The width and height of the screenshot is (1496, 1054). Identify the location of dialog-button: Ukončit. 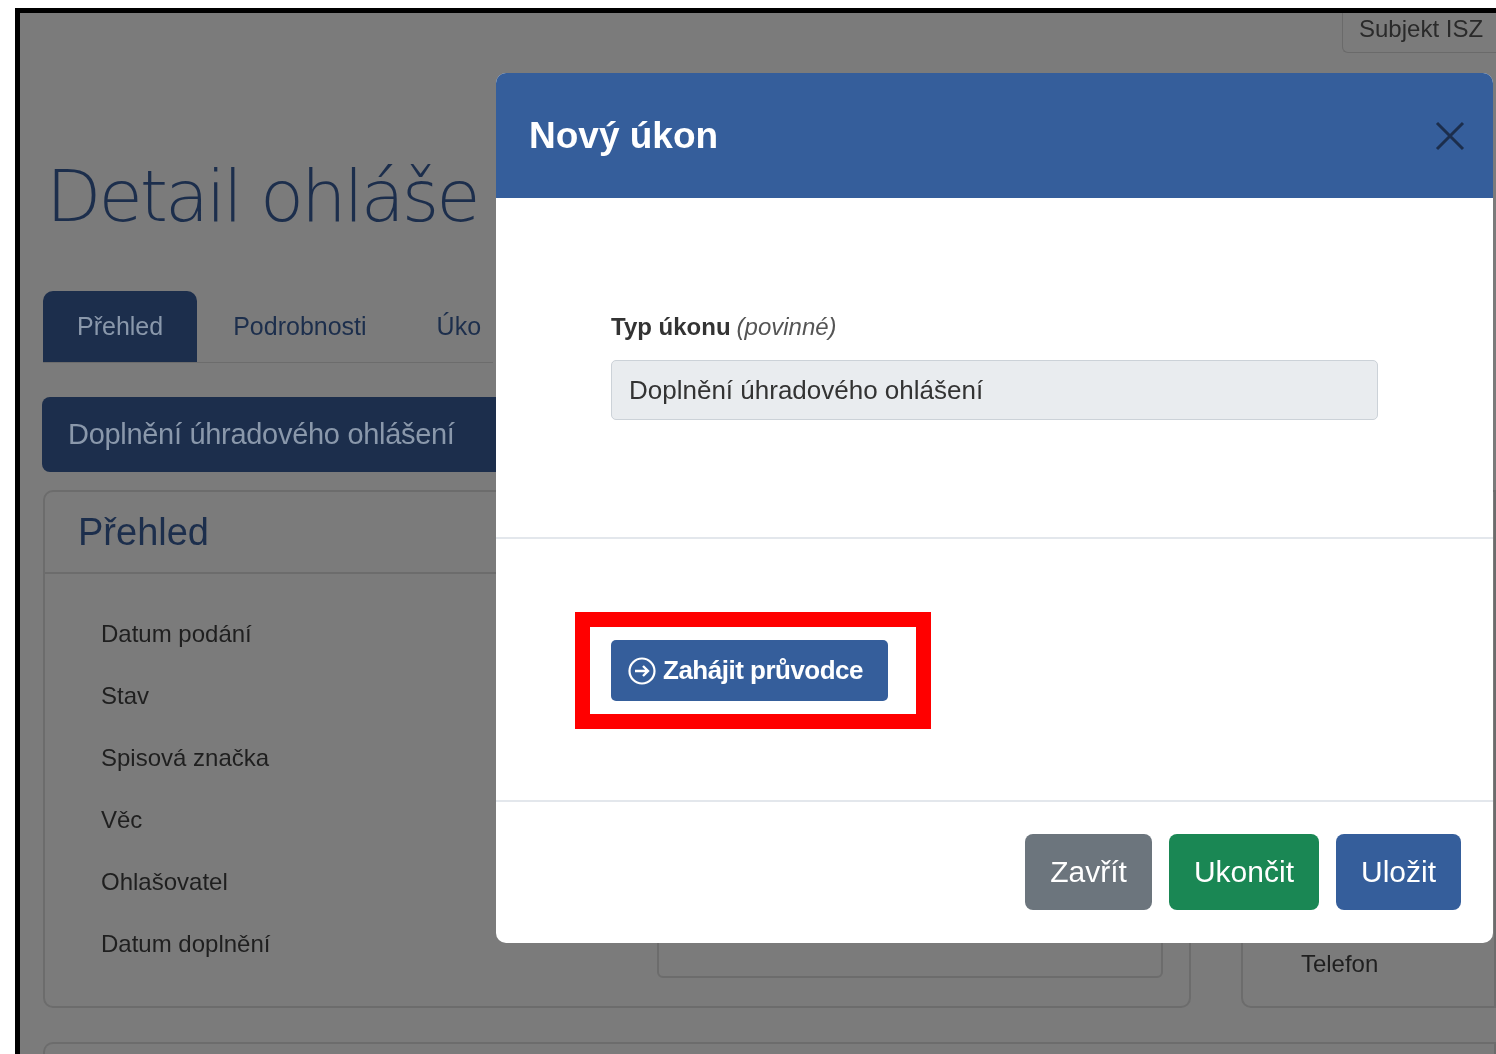
(1243, 872).